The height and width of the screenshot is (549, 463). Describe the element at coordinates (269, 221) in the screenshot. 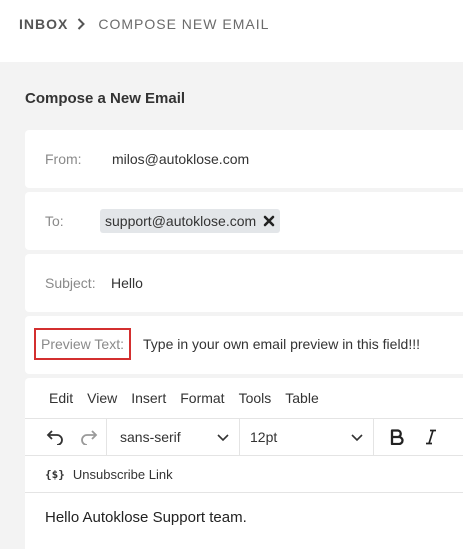

I see `close-icon` at that location.